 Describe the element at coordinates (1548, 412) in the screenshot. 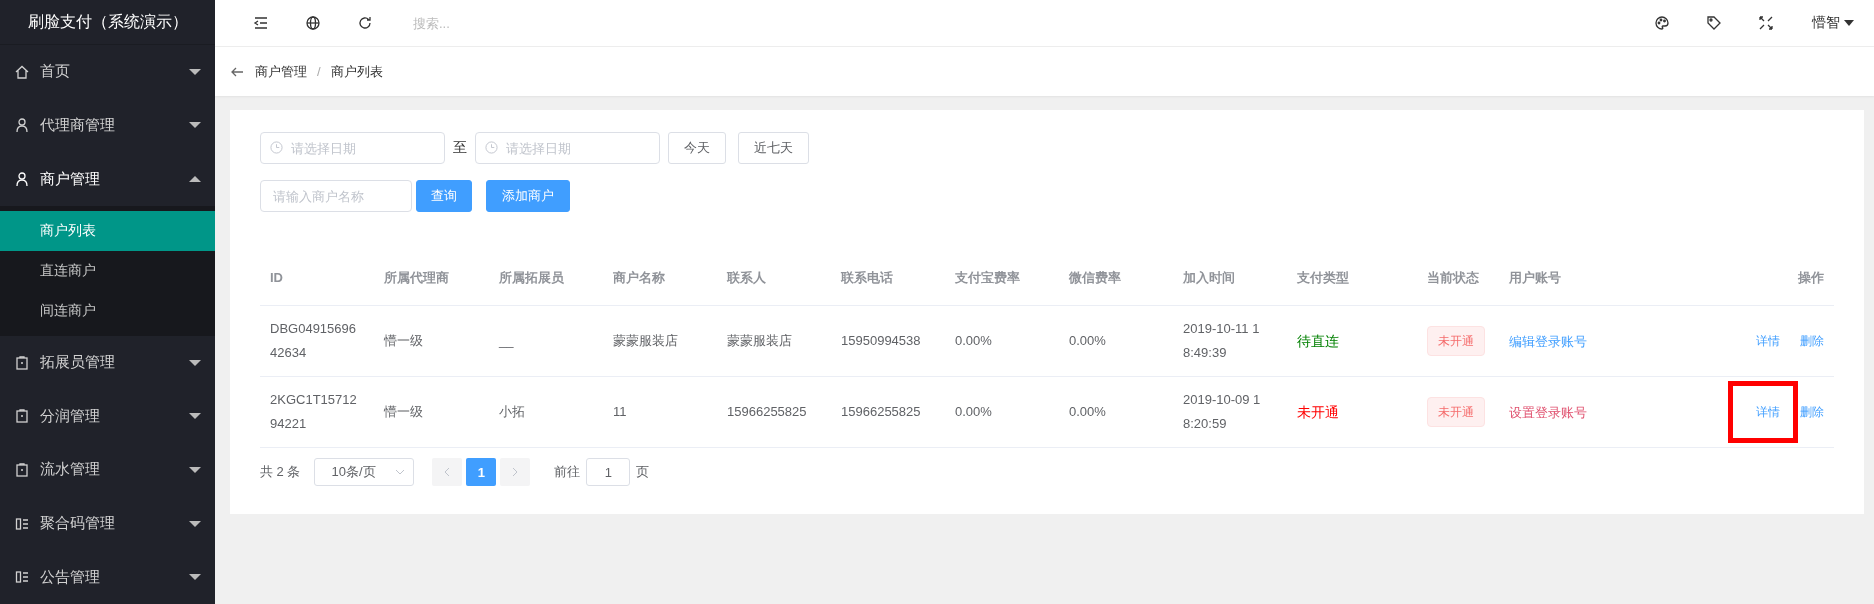

I see `account-link: 设置登录账号` at that location.